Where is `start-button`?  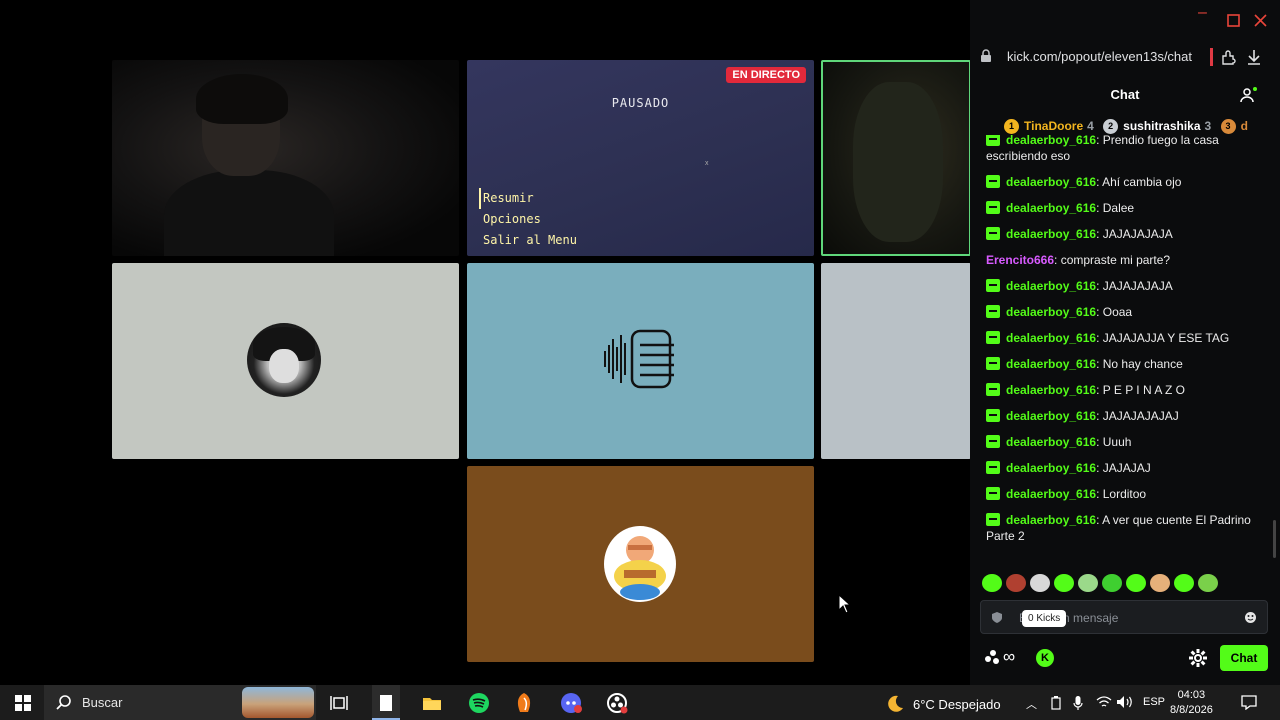
start-button is located at coordinates (23, 702).